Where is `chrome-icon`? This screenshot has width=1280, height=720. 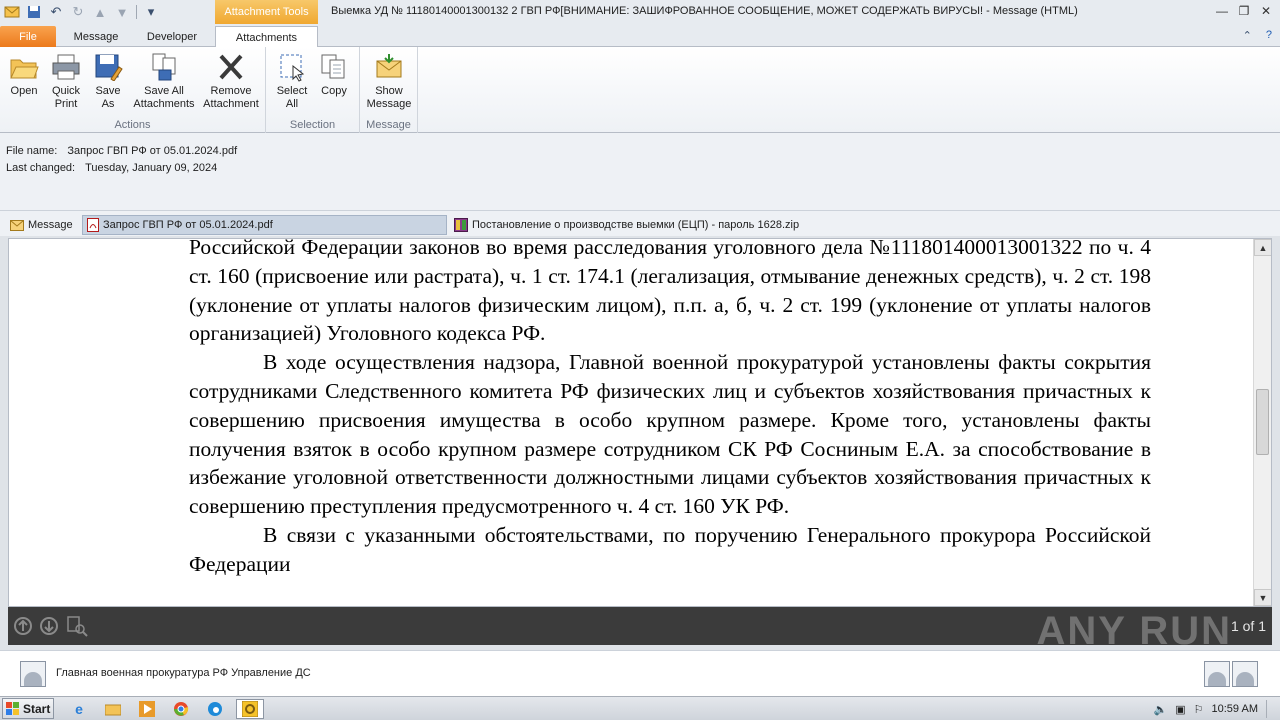
chrome-icon is located at coordinates (181, 709).